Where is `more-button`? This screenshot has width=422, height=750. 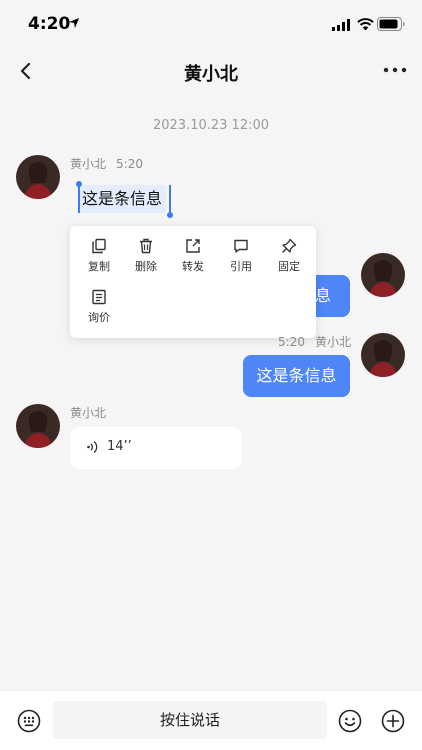 more-button is located at coordinates (395, 70).